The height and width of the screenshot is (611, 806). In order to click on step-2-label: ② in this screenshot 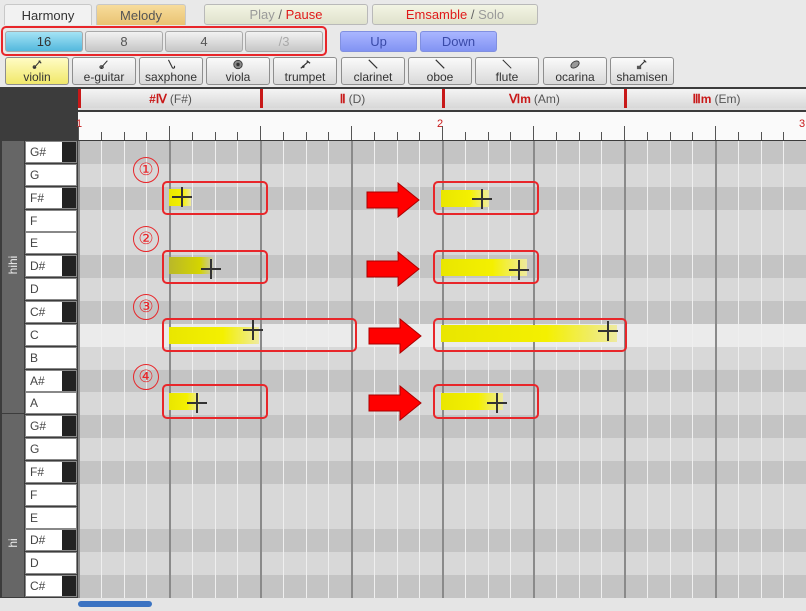, I will do `click(146, 239)`.